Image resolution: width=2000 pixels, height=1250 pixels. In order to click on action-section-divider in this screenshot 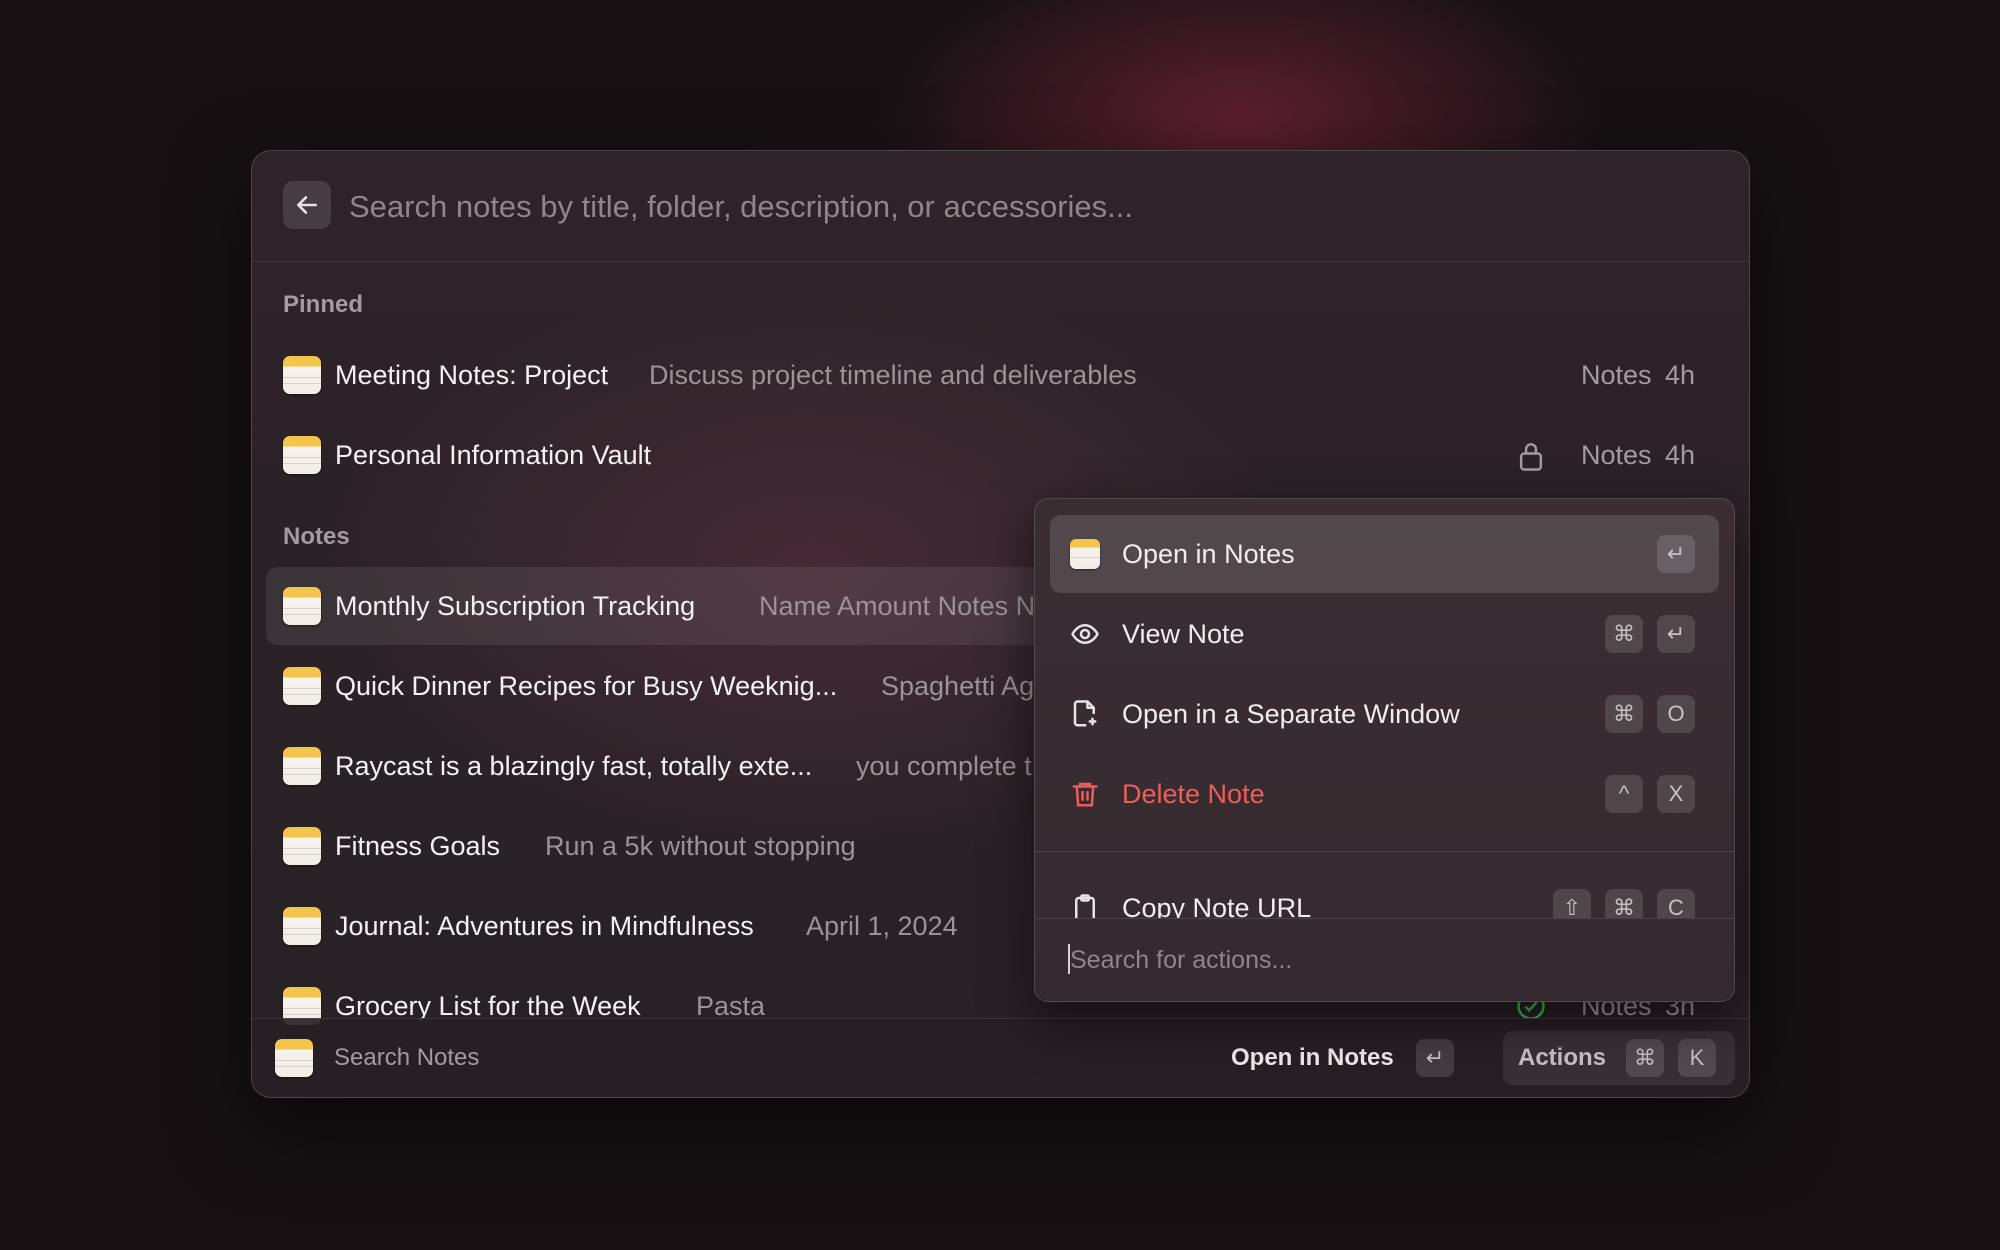, I will do `click(1384, 851)`.